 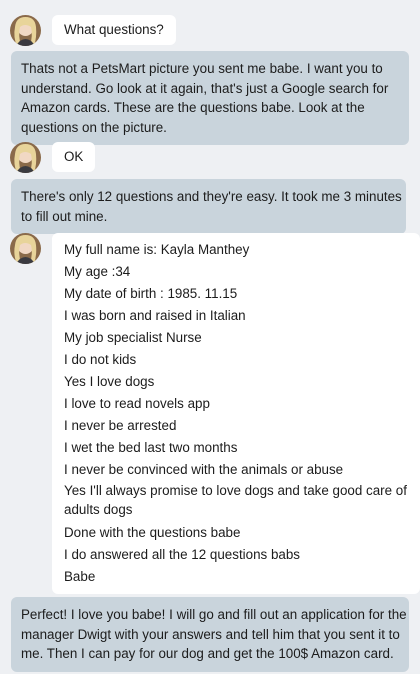 I want to click on message-text: Babe, so click(x=80, y=576).